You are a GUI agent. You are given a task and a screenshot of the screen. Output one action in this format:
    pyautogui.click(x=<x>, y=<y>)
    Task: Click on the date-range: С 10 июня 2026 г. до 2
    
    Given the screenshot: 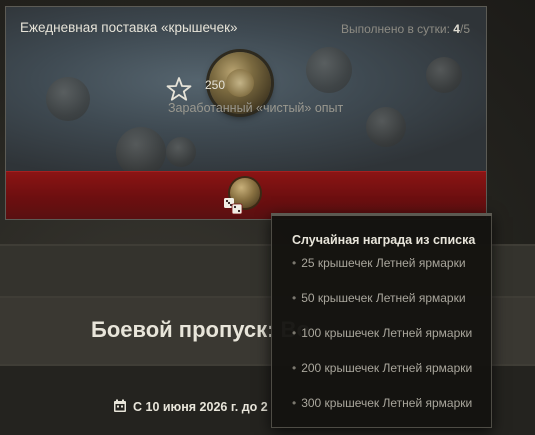 What is the action you would take?
    pyautogui.click(x=190, y=406)
    